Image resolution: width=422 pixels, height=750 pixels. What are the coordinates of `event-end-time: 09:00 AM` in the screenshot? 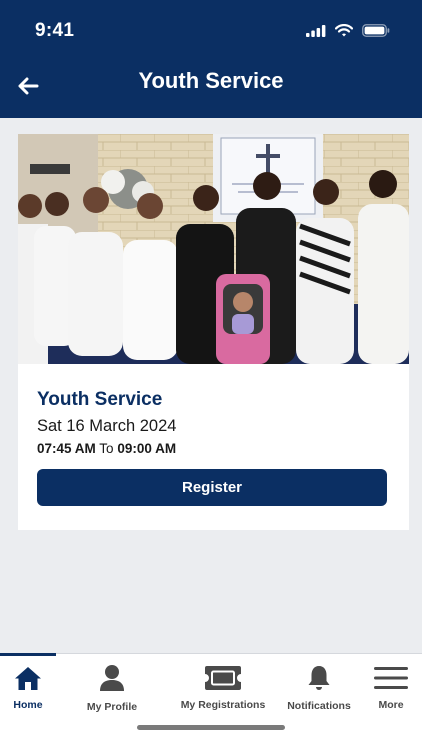 It's located at (147, 448).